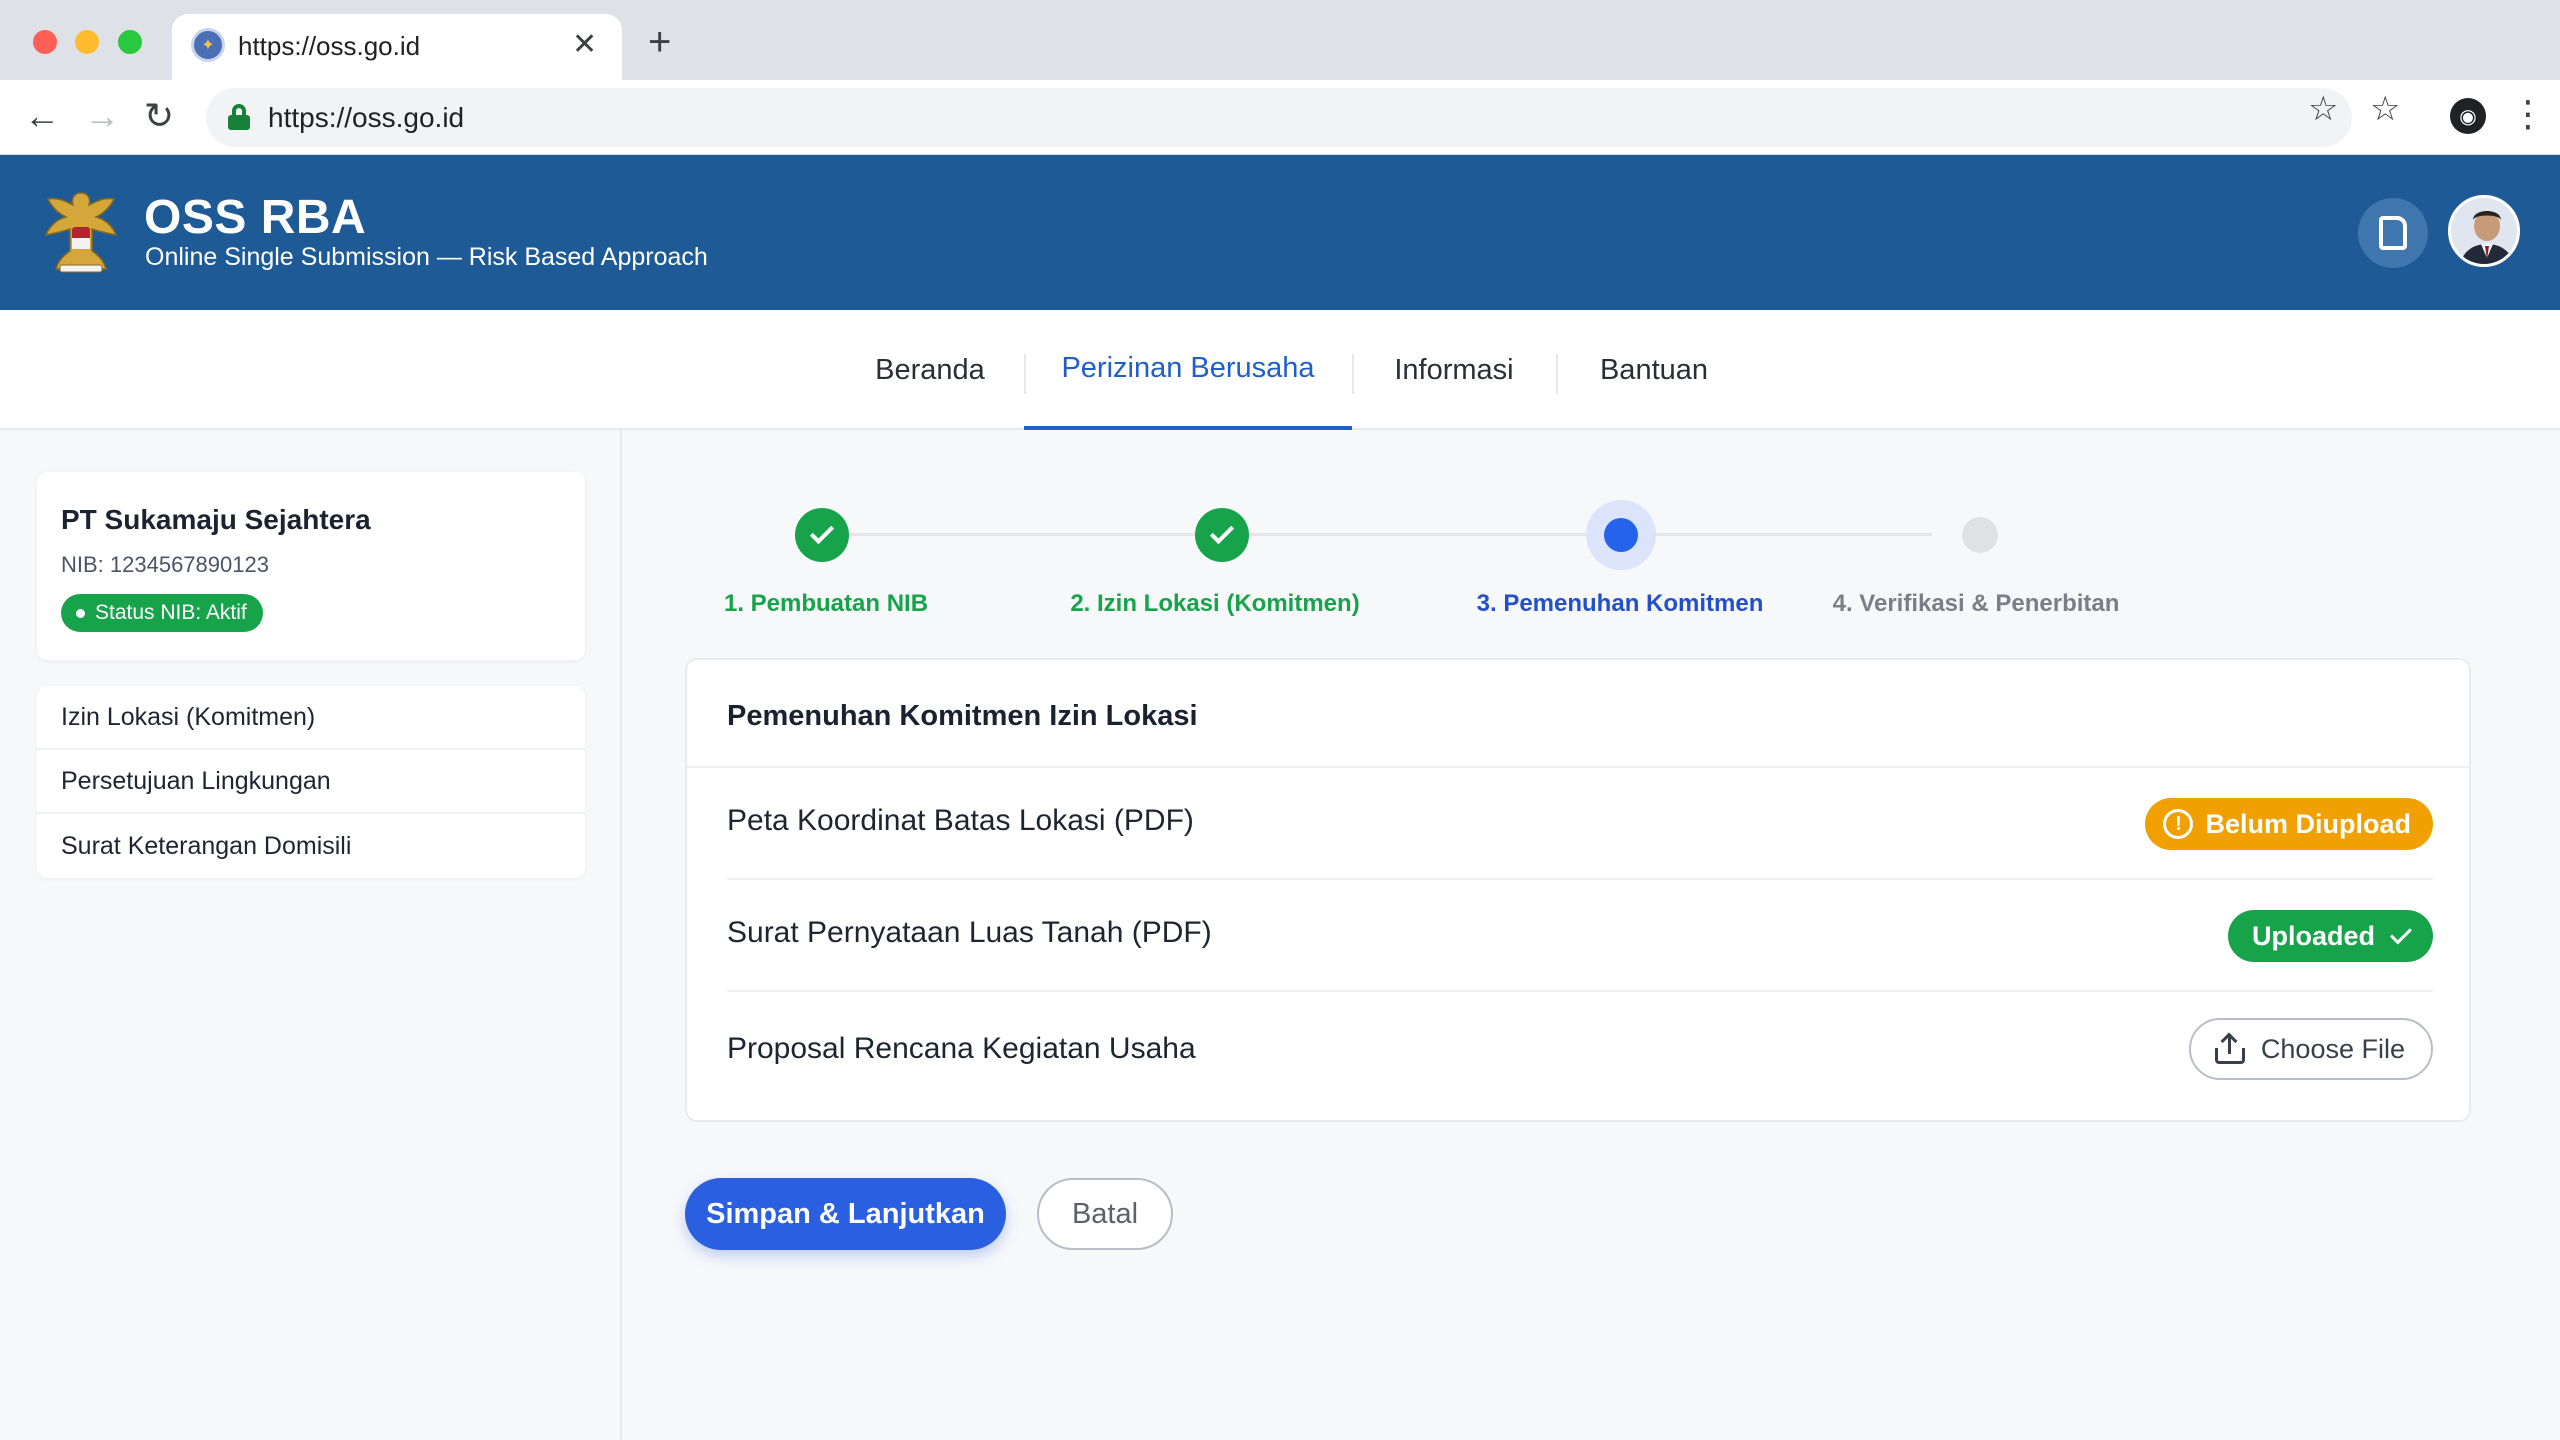 Image resolution: width=2560 pixels, height=1440 pixels. I want to click on favorites-star-icon: ☆, so click(2385, 109).